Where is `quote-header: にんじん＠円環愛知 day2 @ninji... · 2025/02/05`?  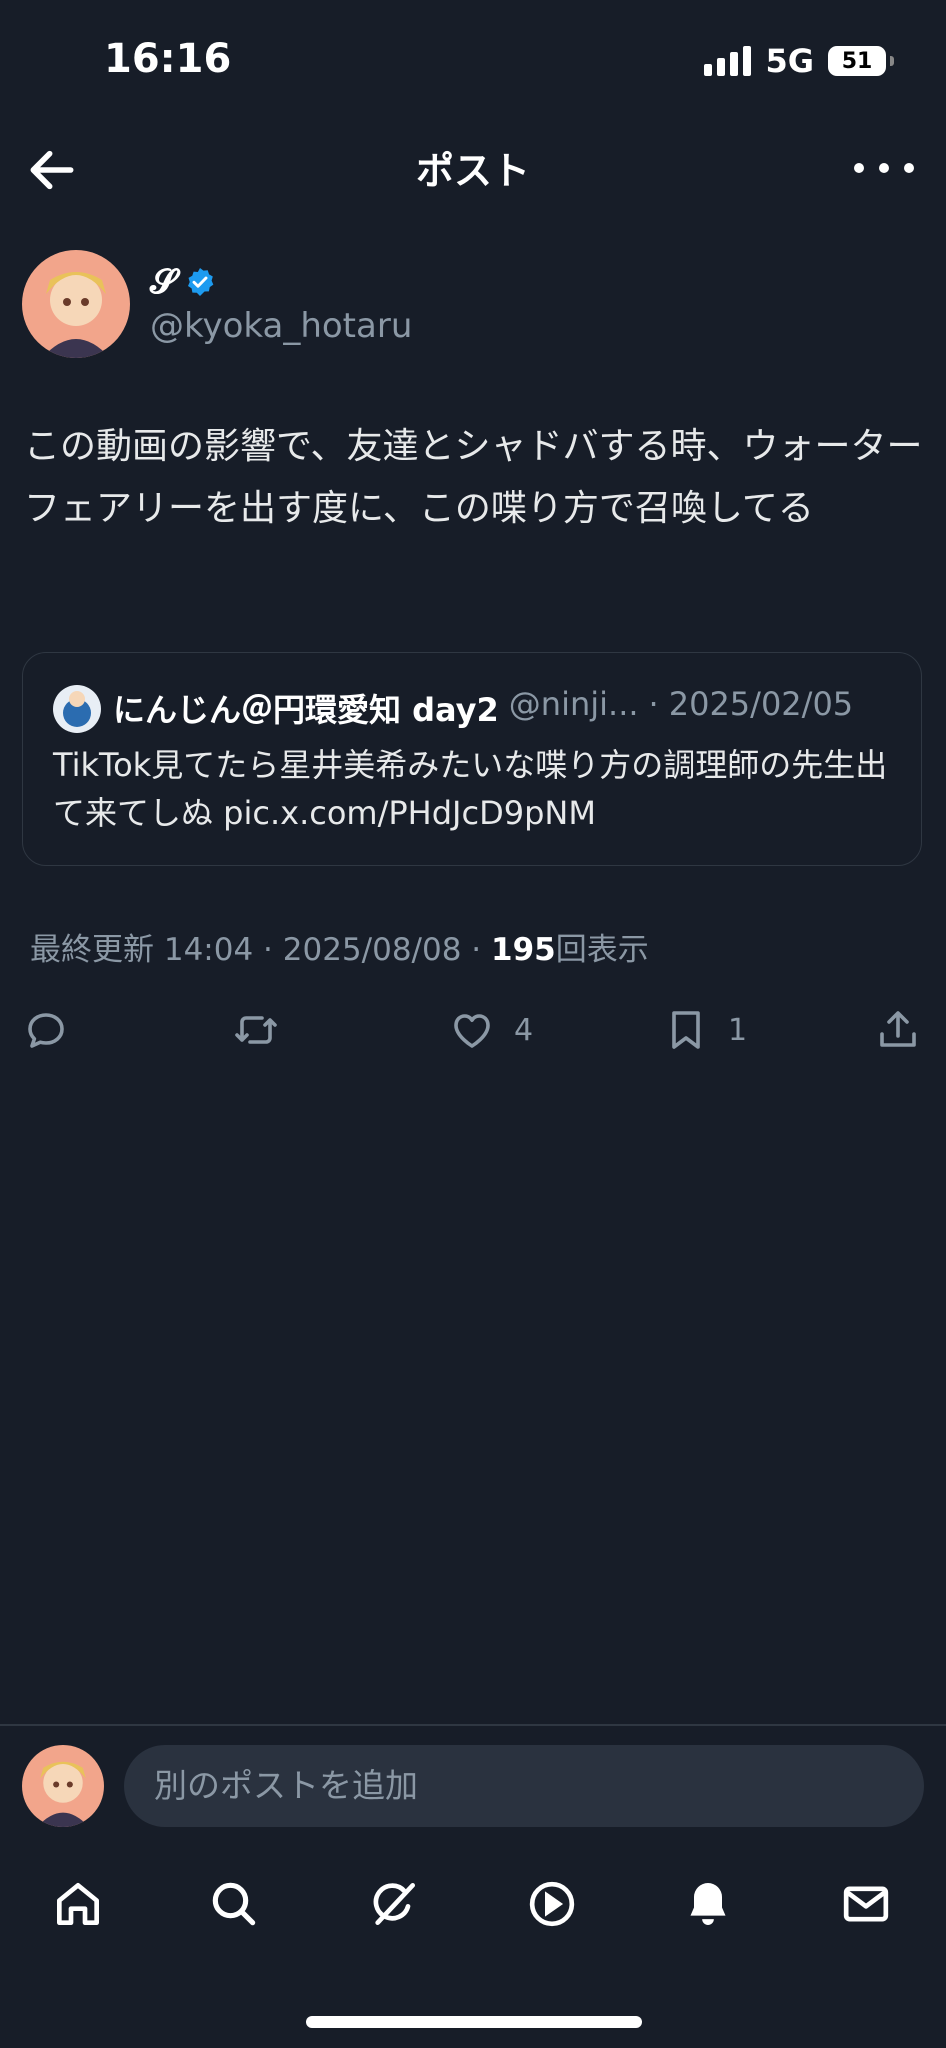 quote-header: にんじん＠円環愛知 day2 @ninji... · 2025/02/05 is located at coordinates (483, 708).